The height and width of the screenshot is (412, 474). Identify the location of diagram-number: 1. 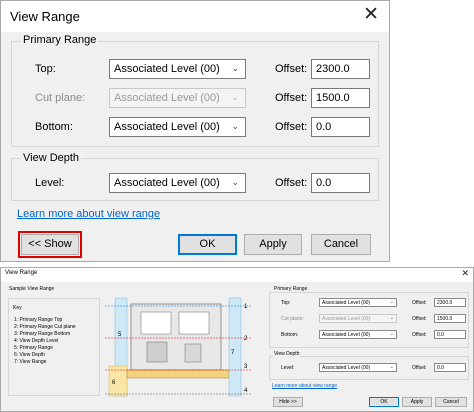
(246, 307).